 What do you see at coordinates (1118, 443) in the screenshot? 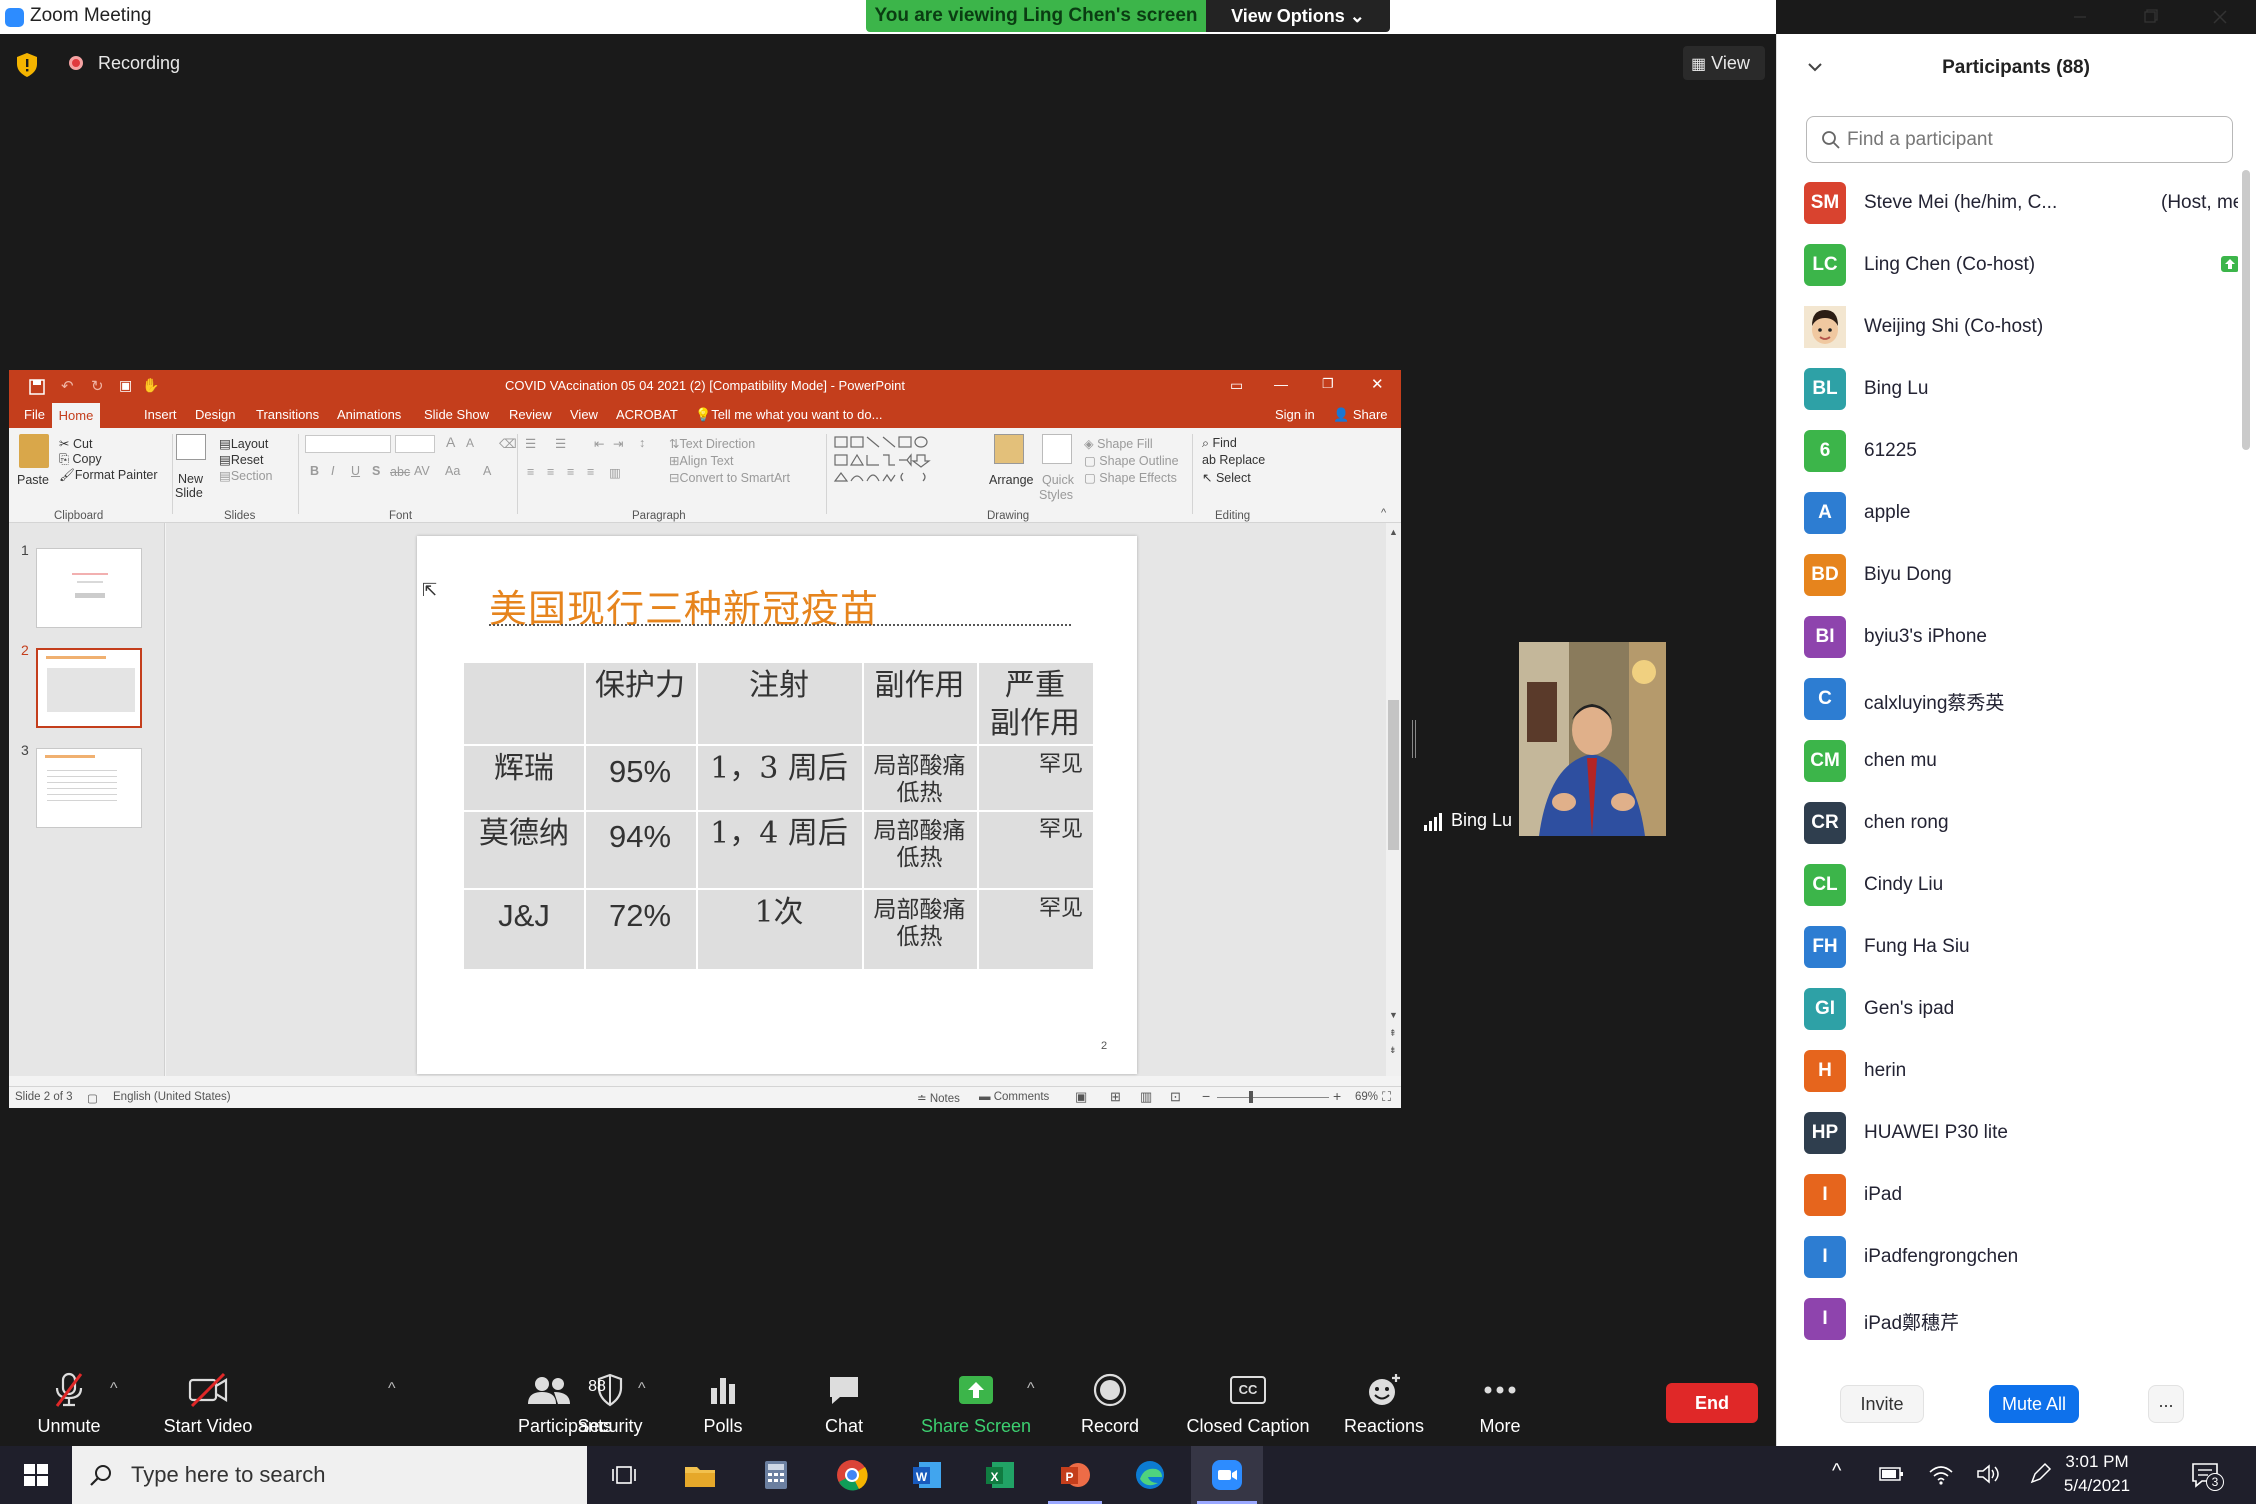
I see `shape-fill-button: ◈ Shape Fill` at bounding box center [1118, 443].